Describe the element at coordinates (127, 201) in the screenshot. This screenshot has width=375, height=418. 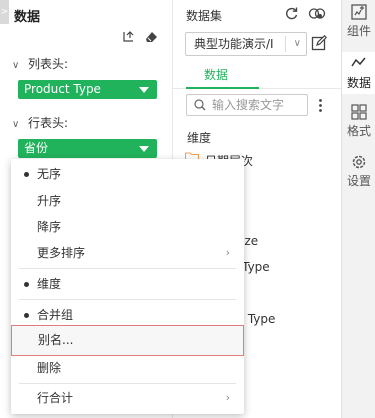
I see `menu-item-ascending: 升序` at that location.